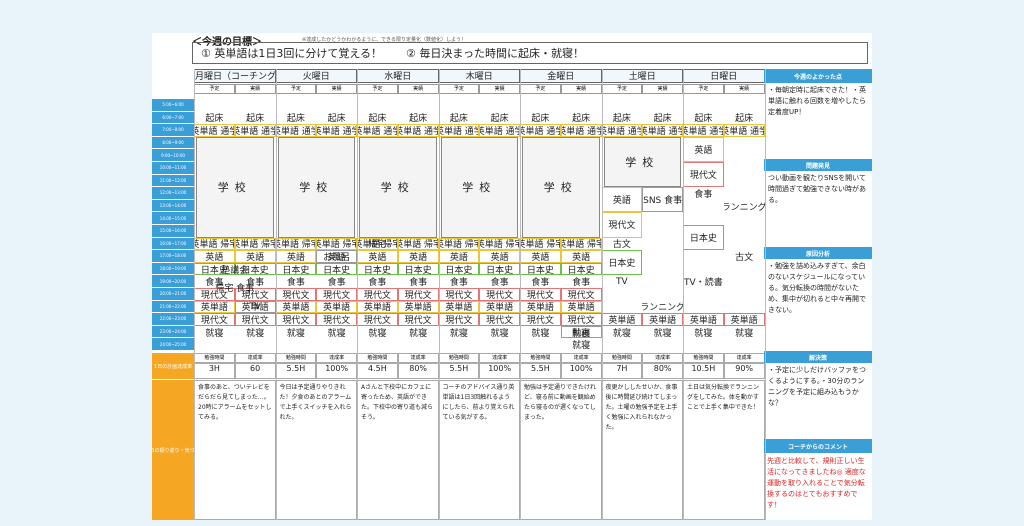 This screenshot has width=1024, height=526. Describe the element at coordinates (173, 218) in the screenshot. I see `time-slot-label: 14:00~15:00` at that location.